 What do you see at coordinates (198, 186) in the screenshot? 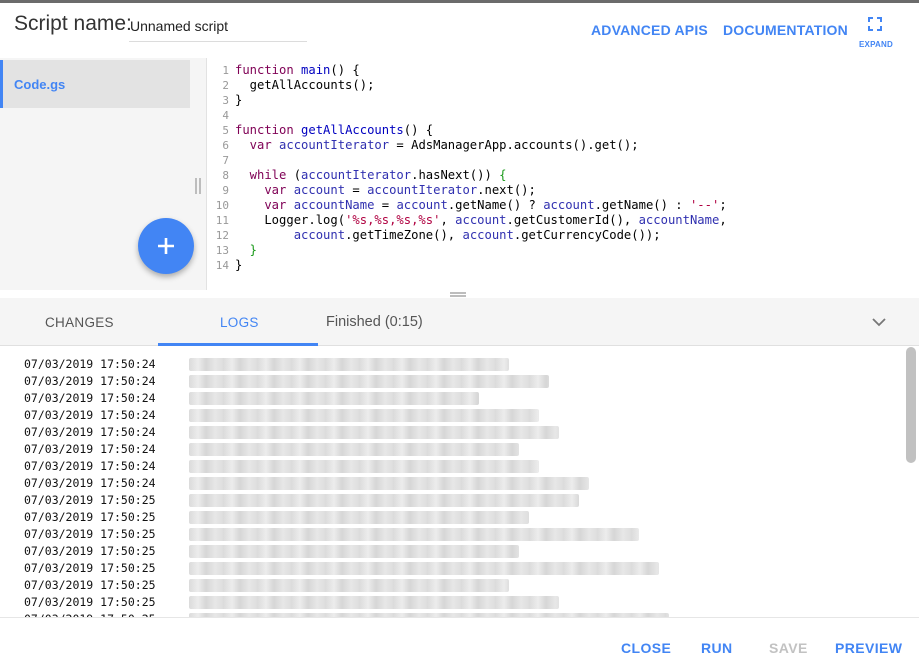
I see `sidebar-resize-handle` at bounding box center [198, 186].